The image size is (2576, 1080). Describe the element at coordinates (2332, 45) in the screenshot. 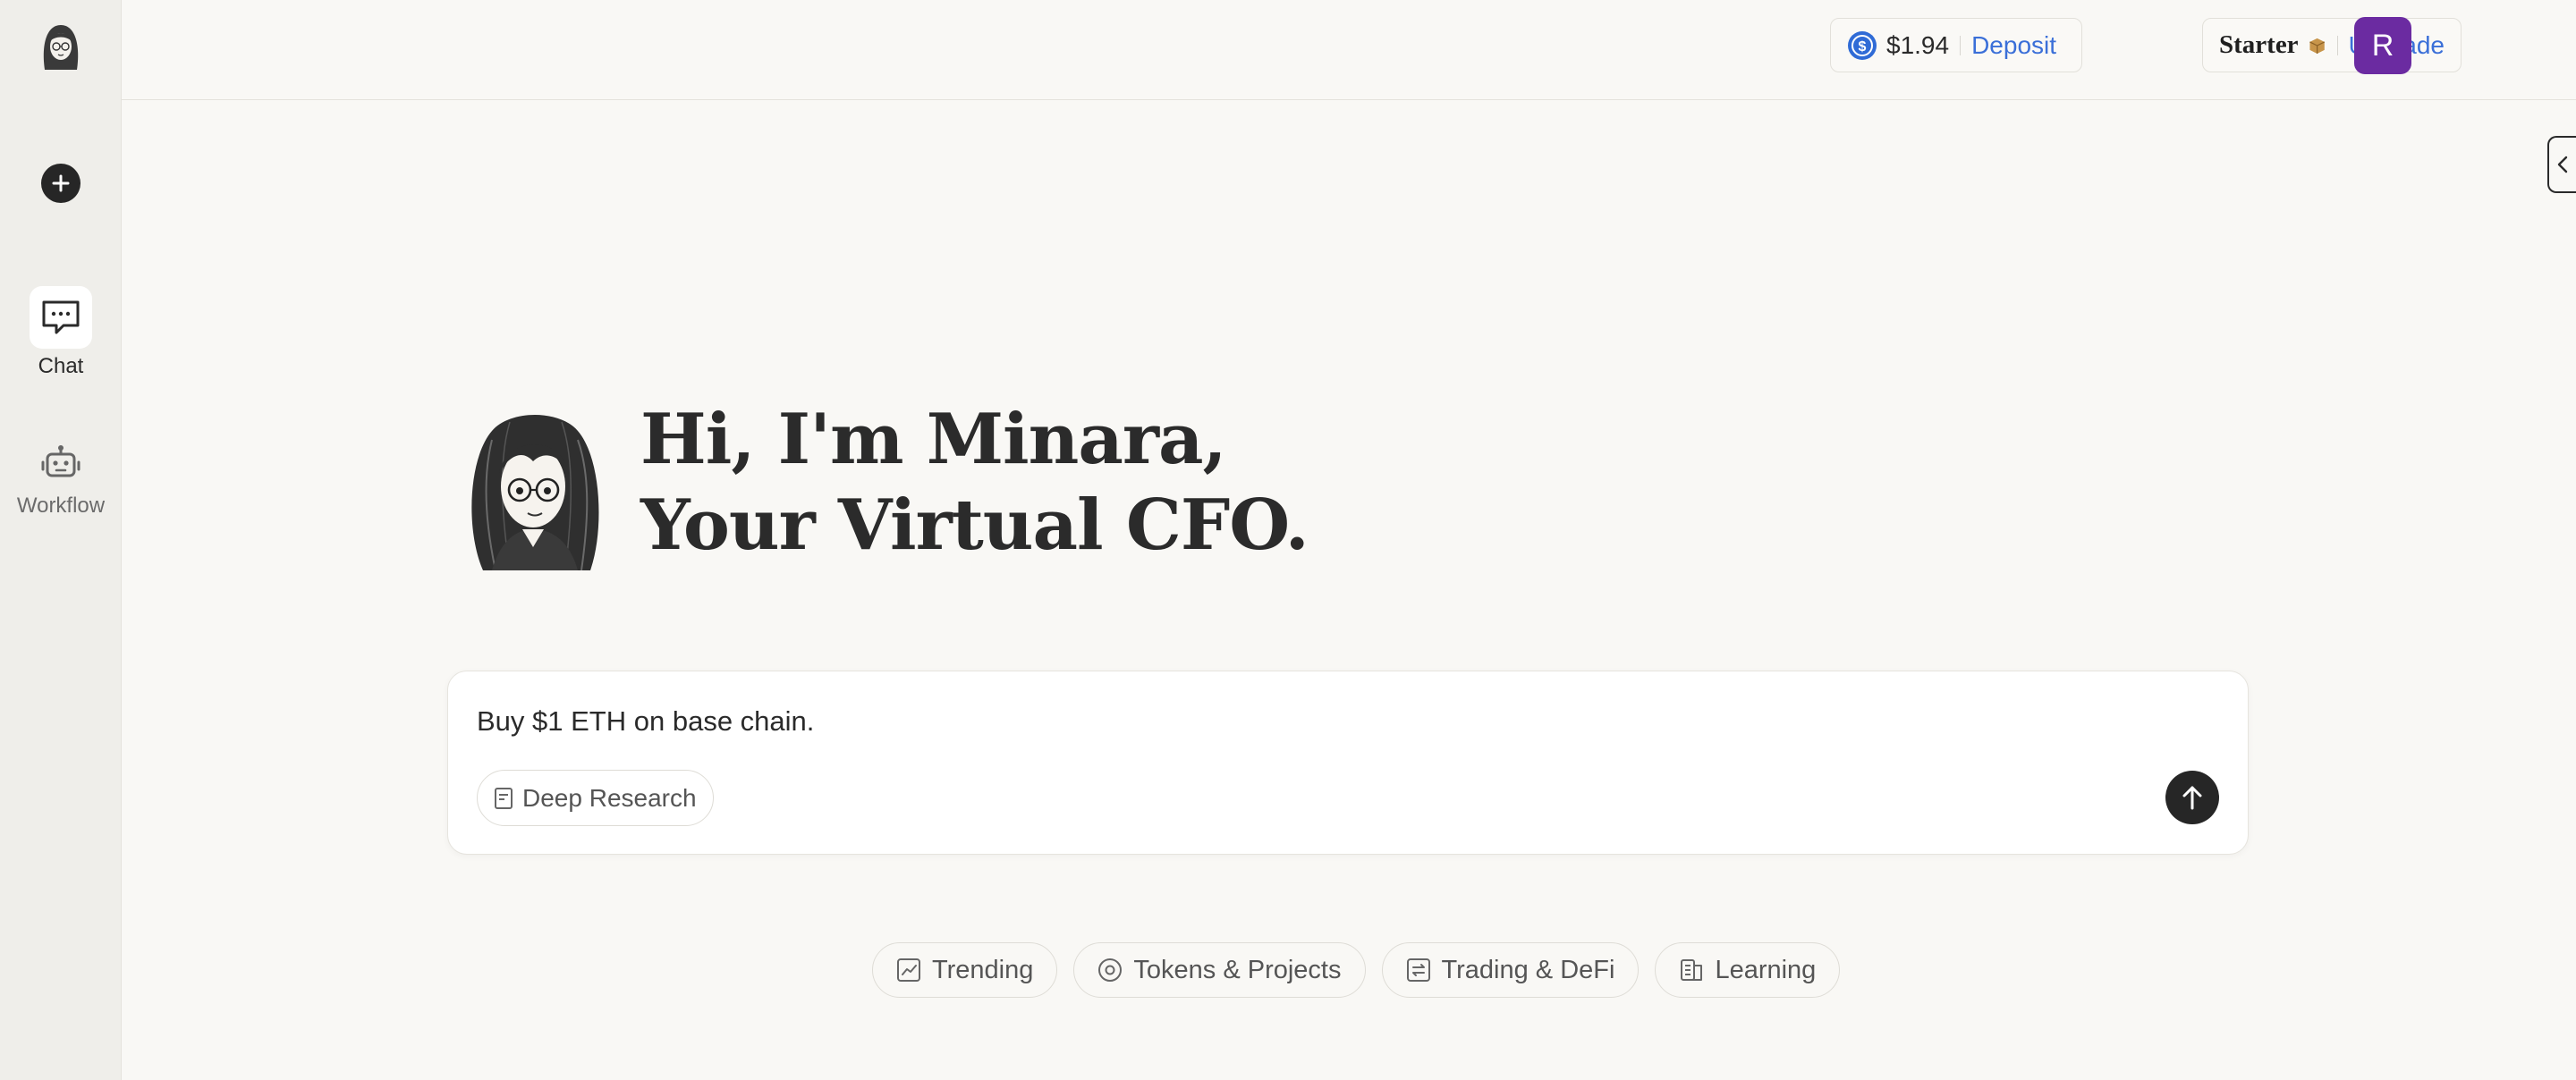

I see `plan-pill: Starter Upgrade` at that location.